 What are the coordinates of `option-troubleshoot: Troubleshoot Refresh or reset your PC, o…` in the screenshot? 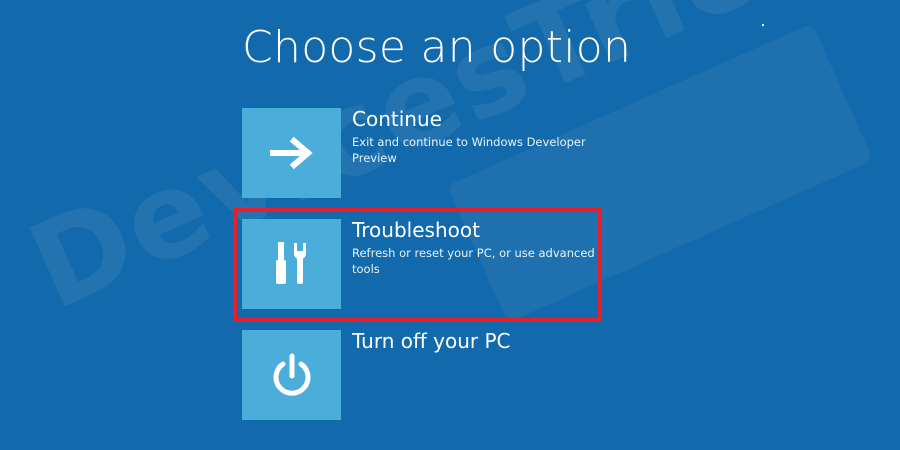 It's located at (472, 263).